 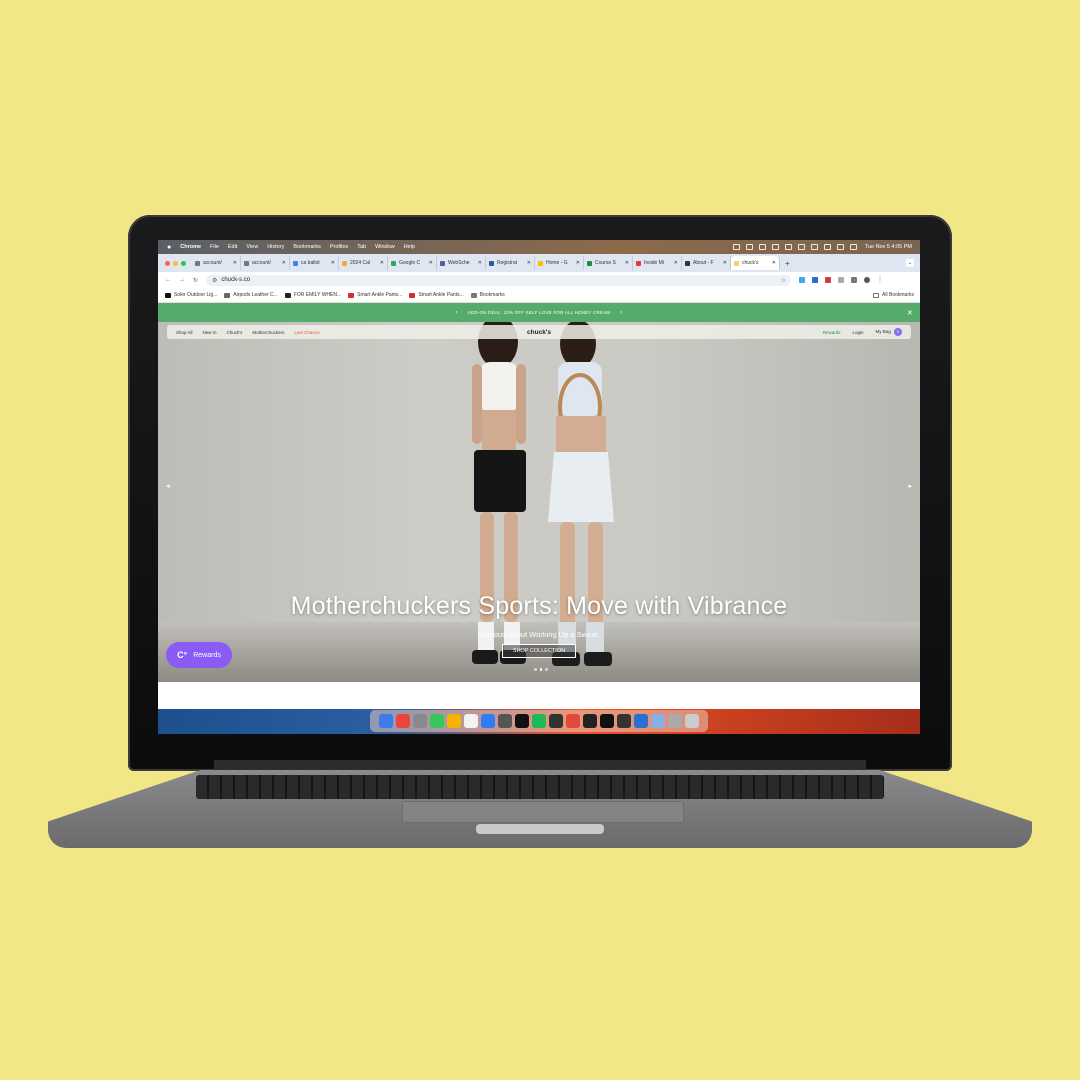 I want to click on wifi-icon, so click(x=827, y=247).